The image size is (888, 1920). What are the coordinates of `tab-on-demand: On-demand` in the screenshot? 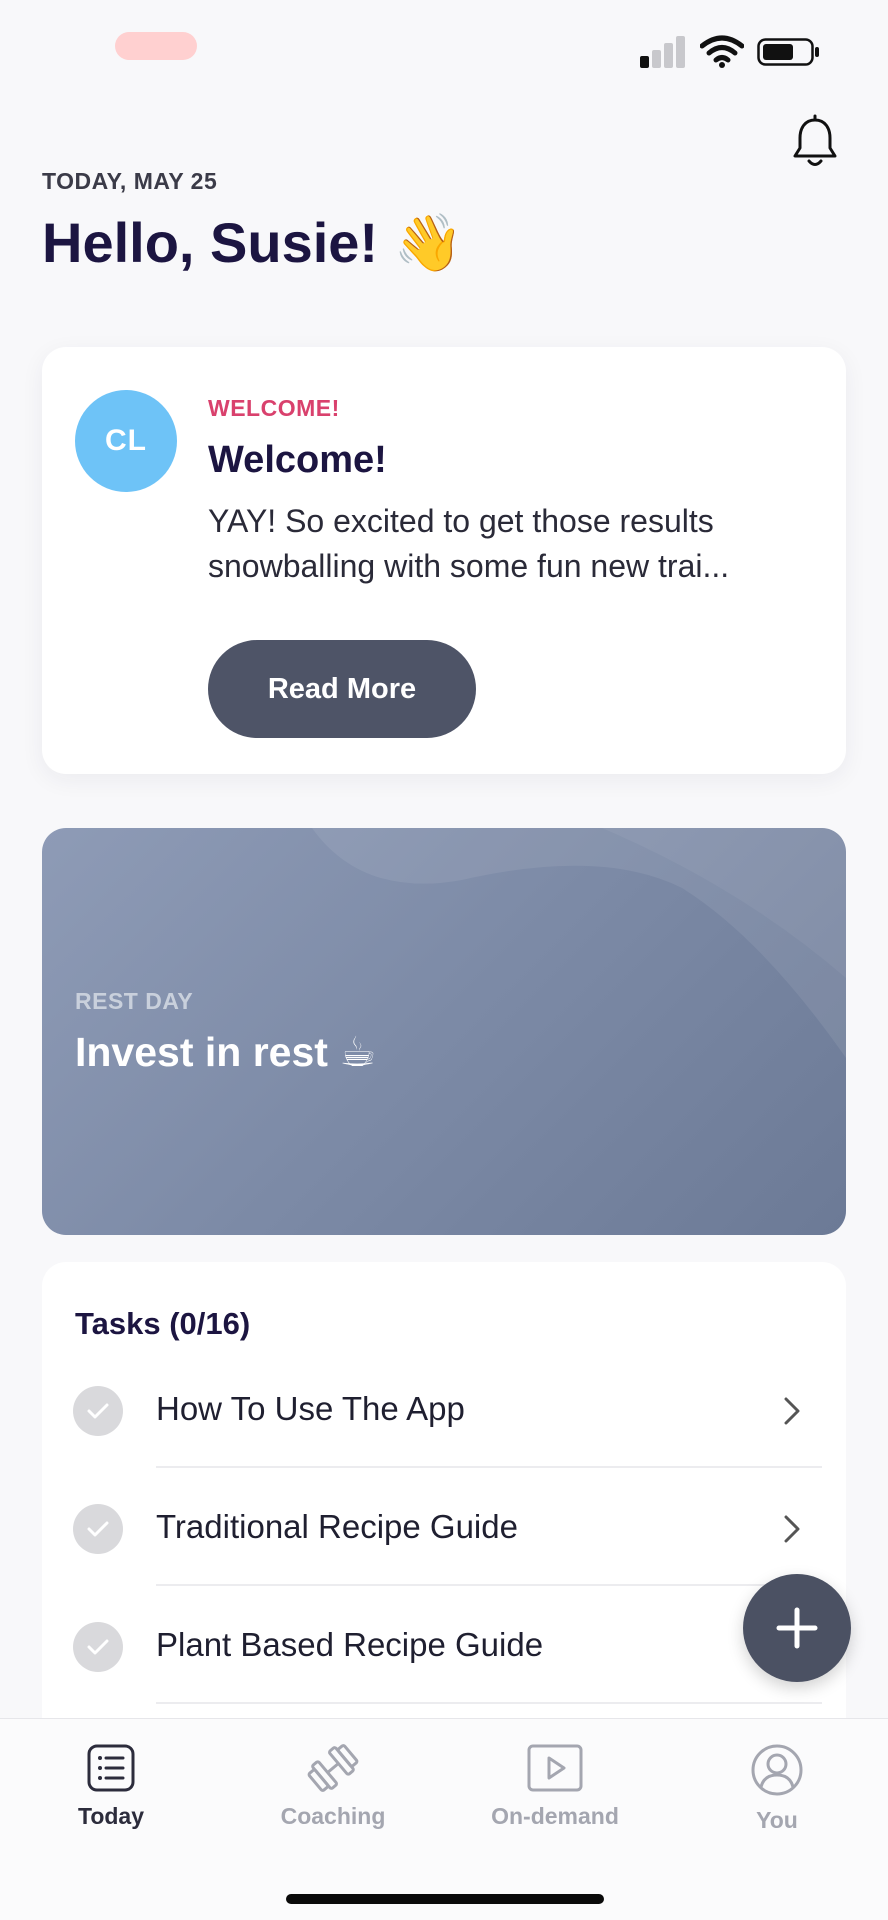 It's located at (555, 1798).